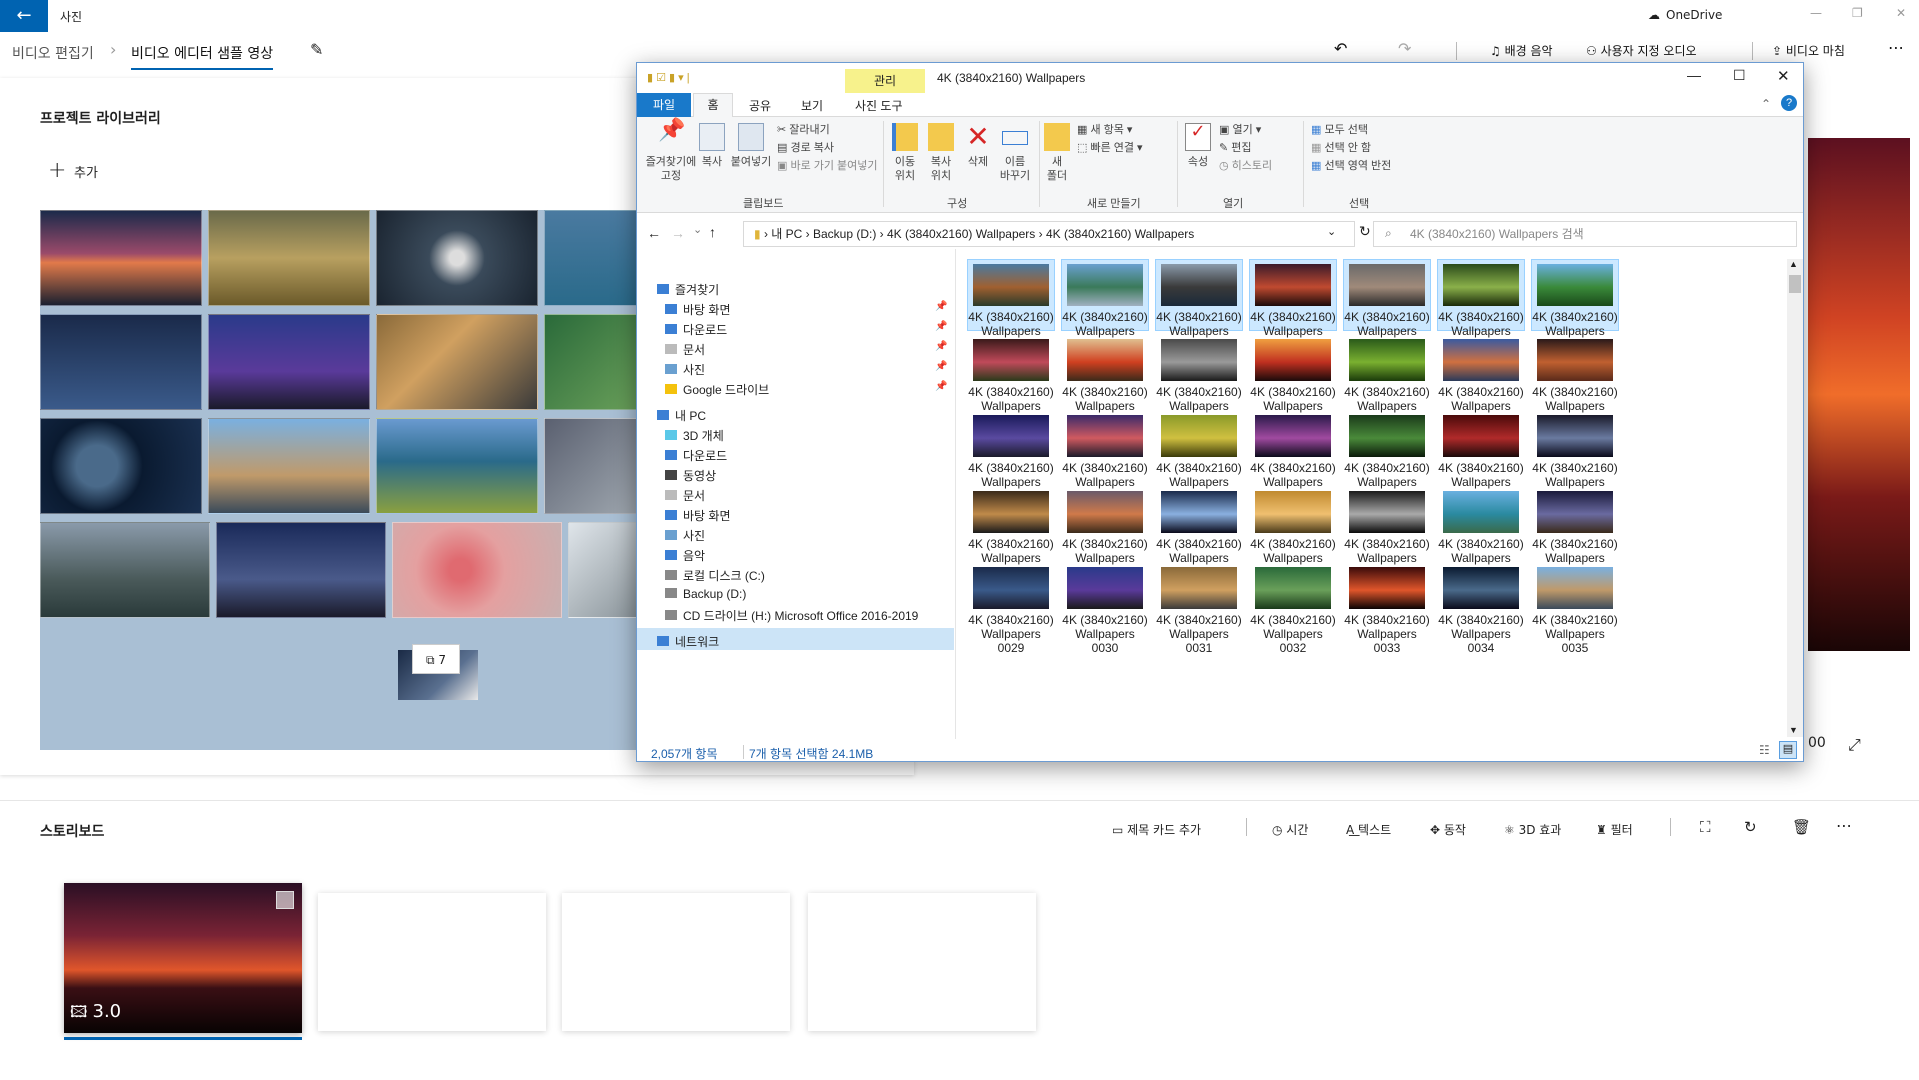  Describe the element at coordinates (1011, 305) in the screenshot. I see `file-item: 4K (3840x2160)Wallpapers 0001` at that location.